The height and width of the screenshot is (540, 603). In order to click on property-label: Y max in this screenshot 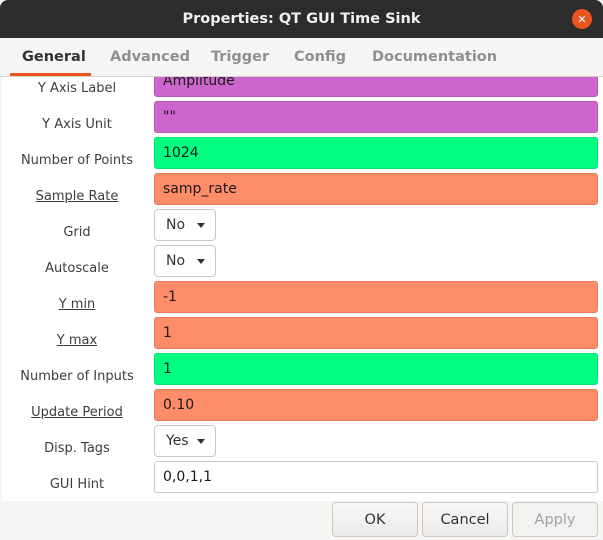, I will do `click(77, 340)`.